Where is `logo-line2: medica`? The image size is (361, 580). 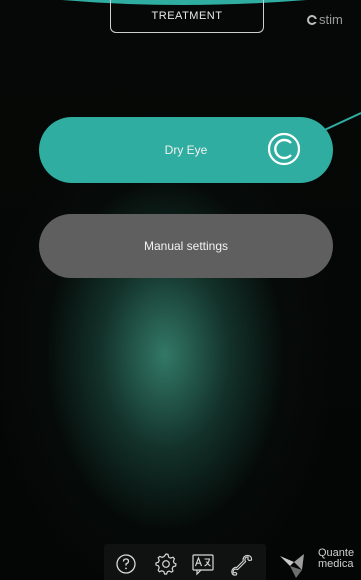 logo-line2: medica is located at coordinates (336, 564).